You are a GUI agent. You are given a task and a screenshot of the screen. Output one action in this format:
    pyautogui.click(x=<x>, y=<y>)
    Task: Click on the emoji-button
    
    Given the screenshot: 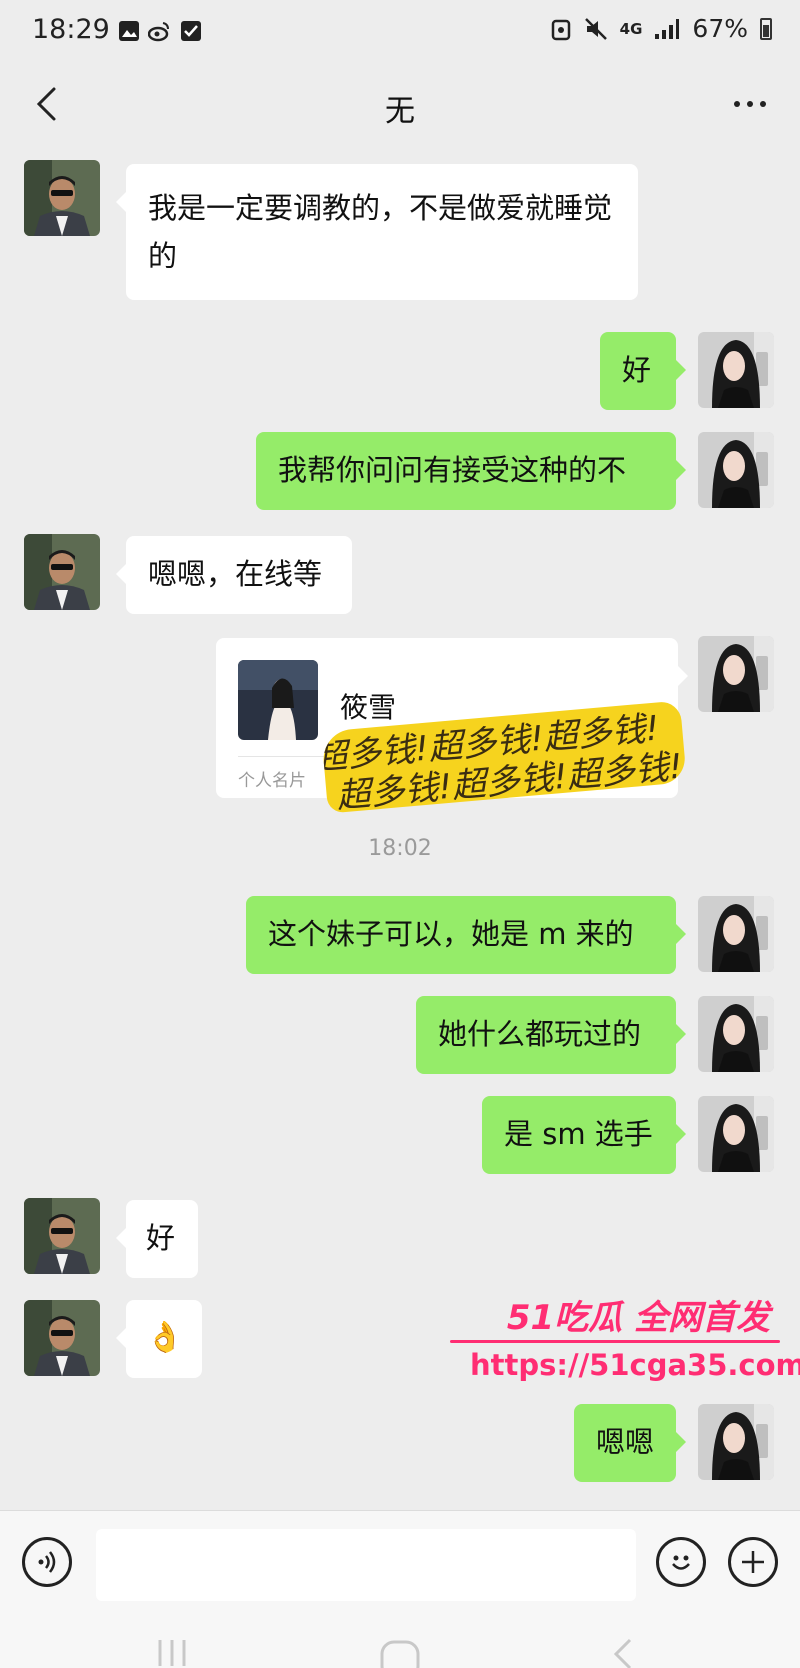 What is the action you would take?
    pyautogui.click(x=681, y=1562)
    